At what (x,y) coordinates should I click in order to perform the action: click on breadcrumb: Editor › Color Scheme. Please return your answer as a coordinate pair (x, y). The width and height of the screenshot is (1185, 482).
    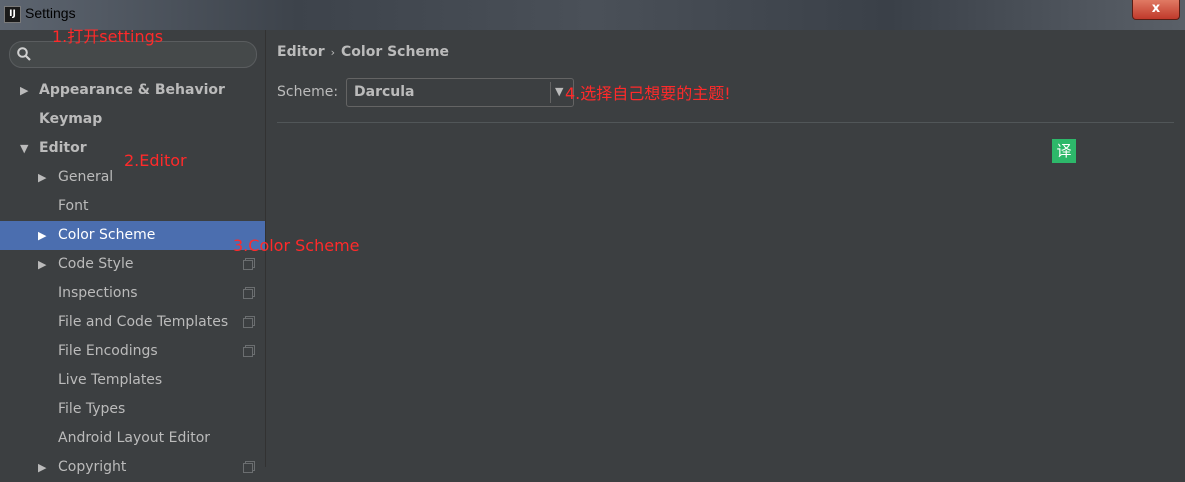
    Looking at the image, I should click on (363, 52).